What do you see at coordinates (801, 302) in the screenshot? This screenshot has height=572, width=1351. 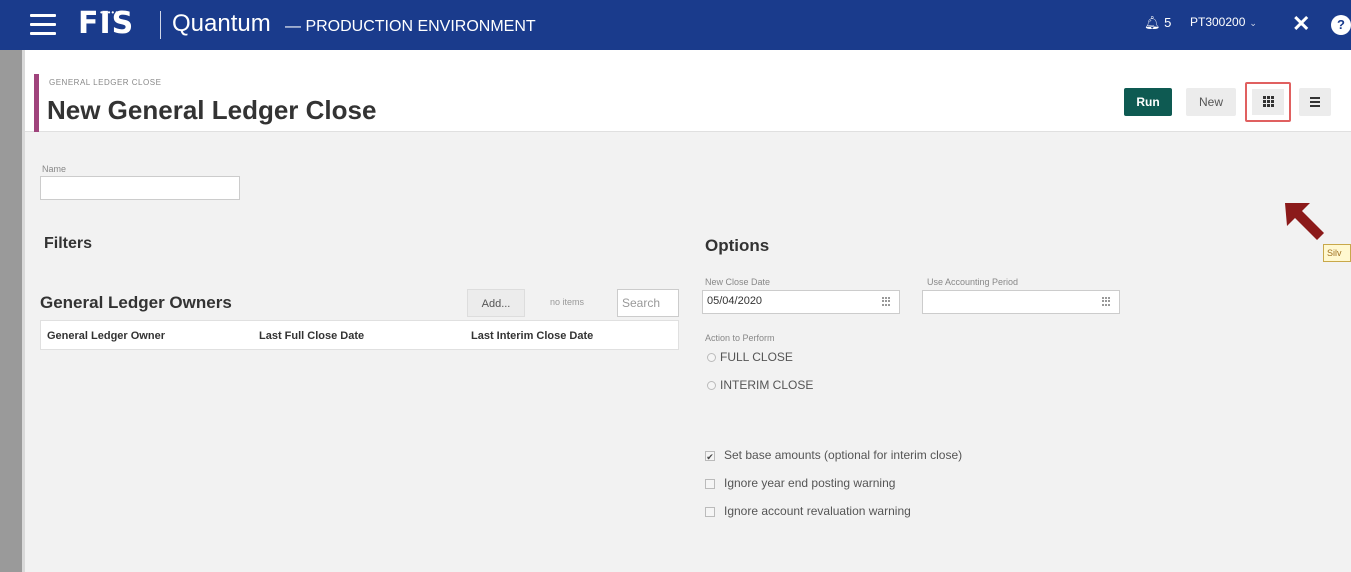 I see `new-close-date-input: 05/04/2020` at bounding box center [801, 302].